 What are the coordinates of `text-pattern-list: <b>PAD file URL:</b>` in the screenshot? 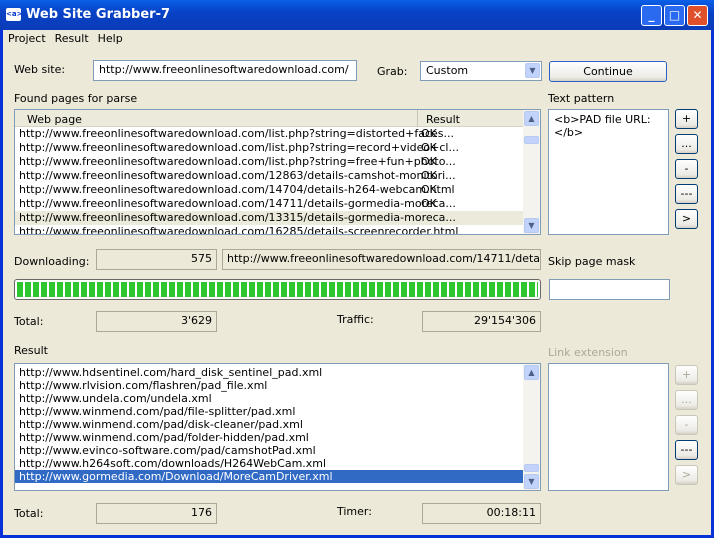 It's located at (608, 172).